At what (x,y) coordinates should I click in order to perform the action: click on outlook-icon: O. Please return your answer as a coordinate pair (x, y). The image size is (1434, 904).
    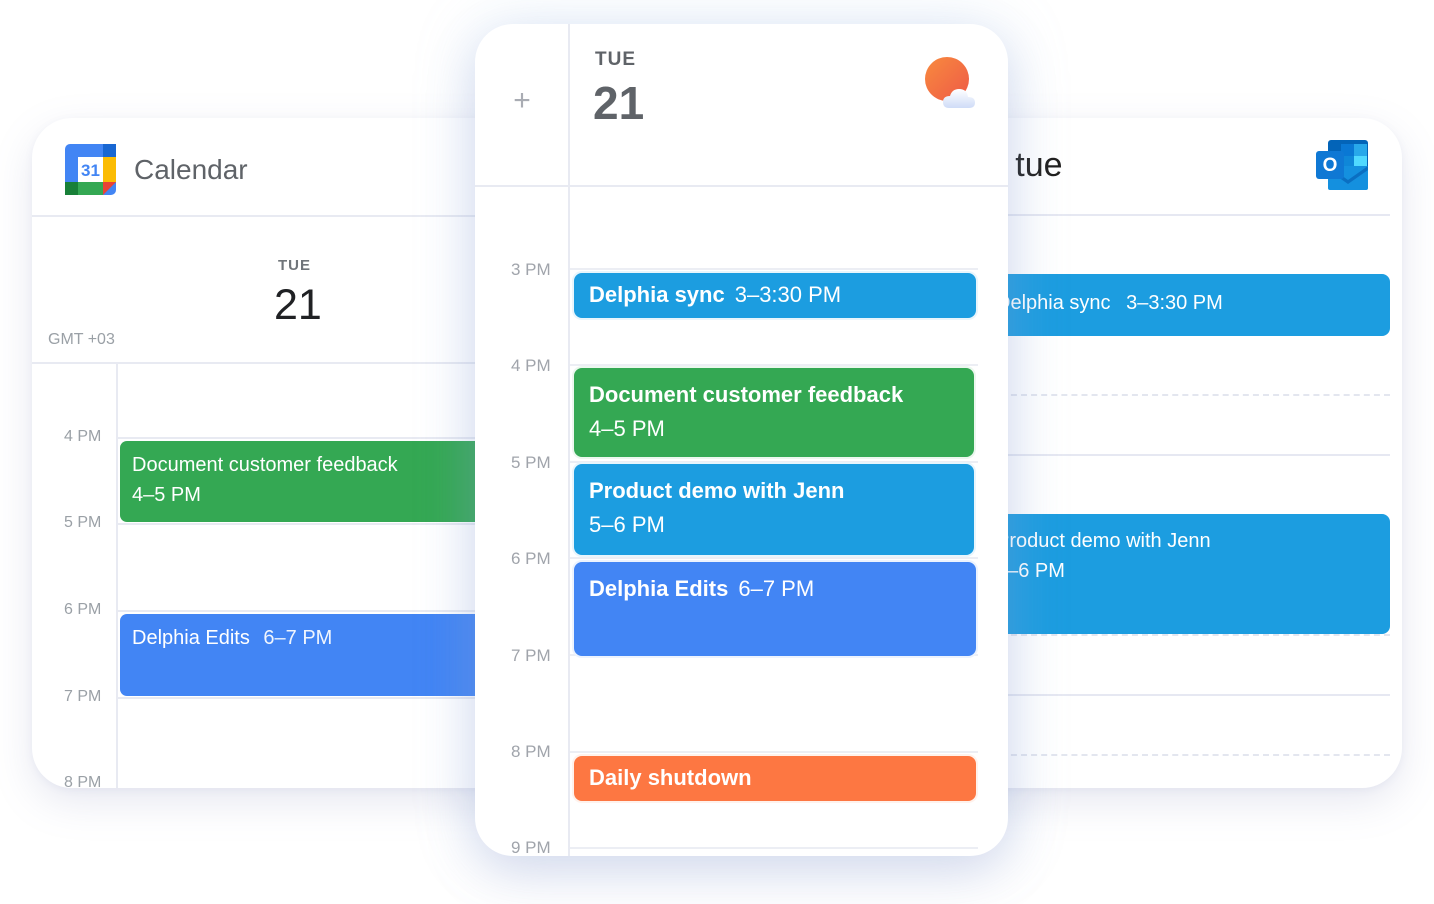
    Looking at the image, I should click on (1342, 165).